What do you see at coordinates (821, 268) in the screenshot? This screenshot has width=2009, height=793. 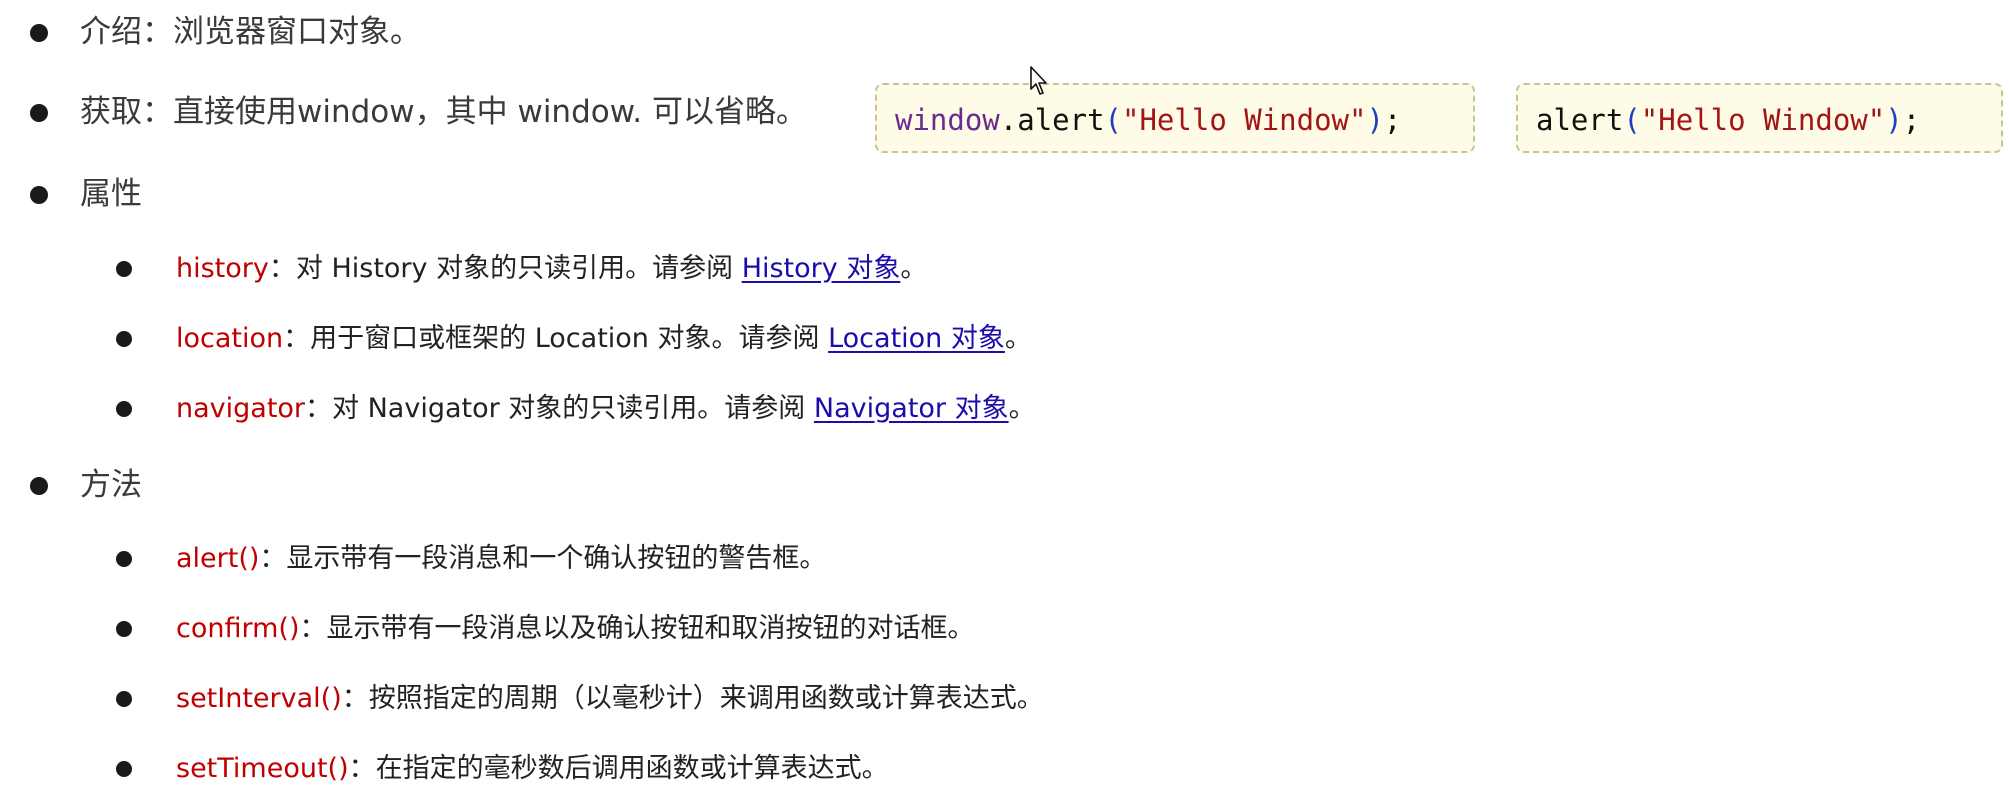 I see `history-object-link: History 对象` at bounding box center [821, 268].